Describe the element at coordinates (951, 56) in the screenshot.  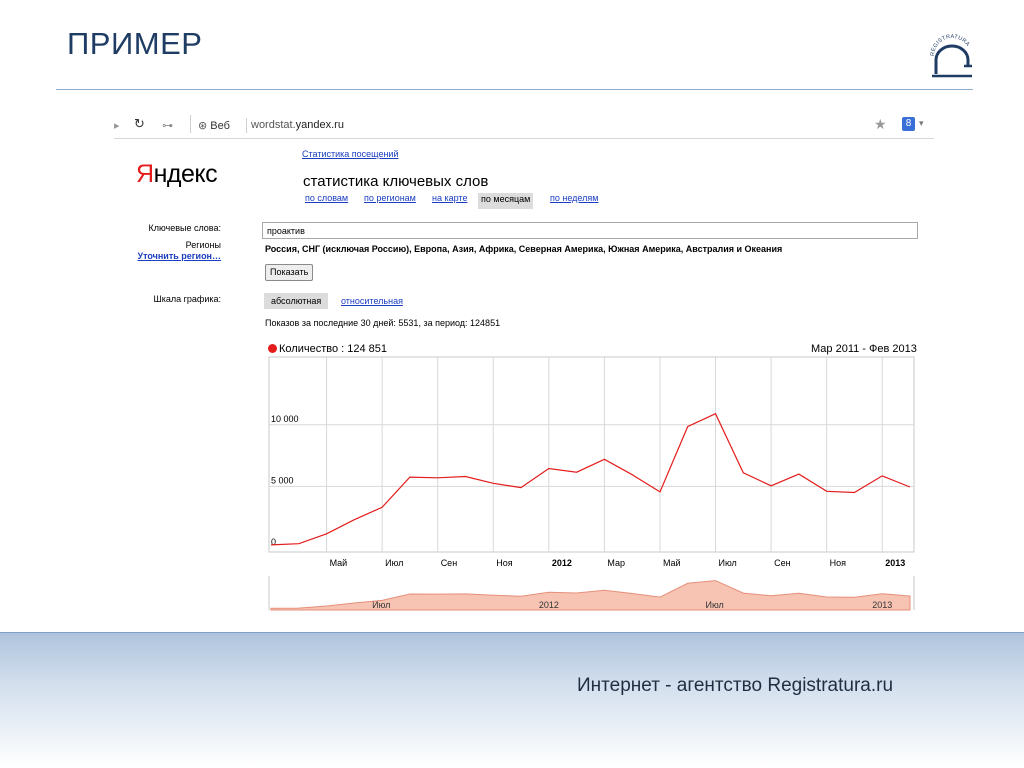
I see `registratura-logo: REGISTRATURA` at that location.